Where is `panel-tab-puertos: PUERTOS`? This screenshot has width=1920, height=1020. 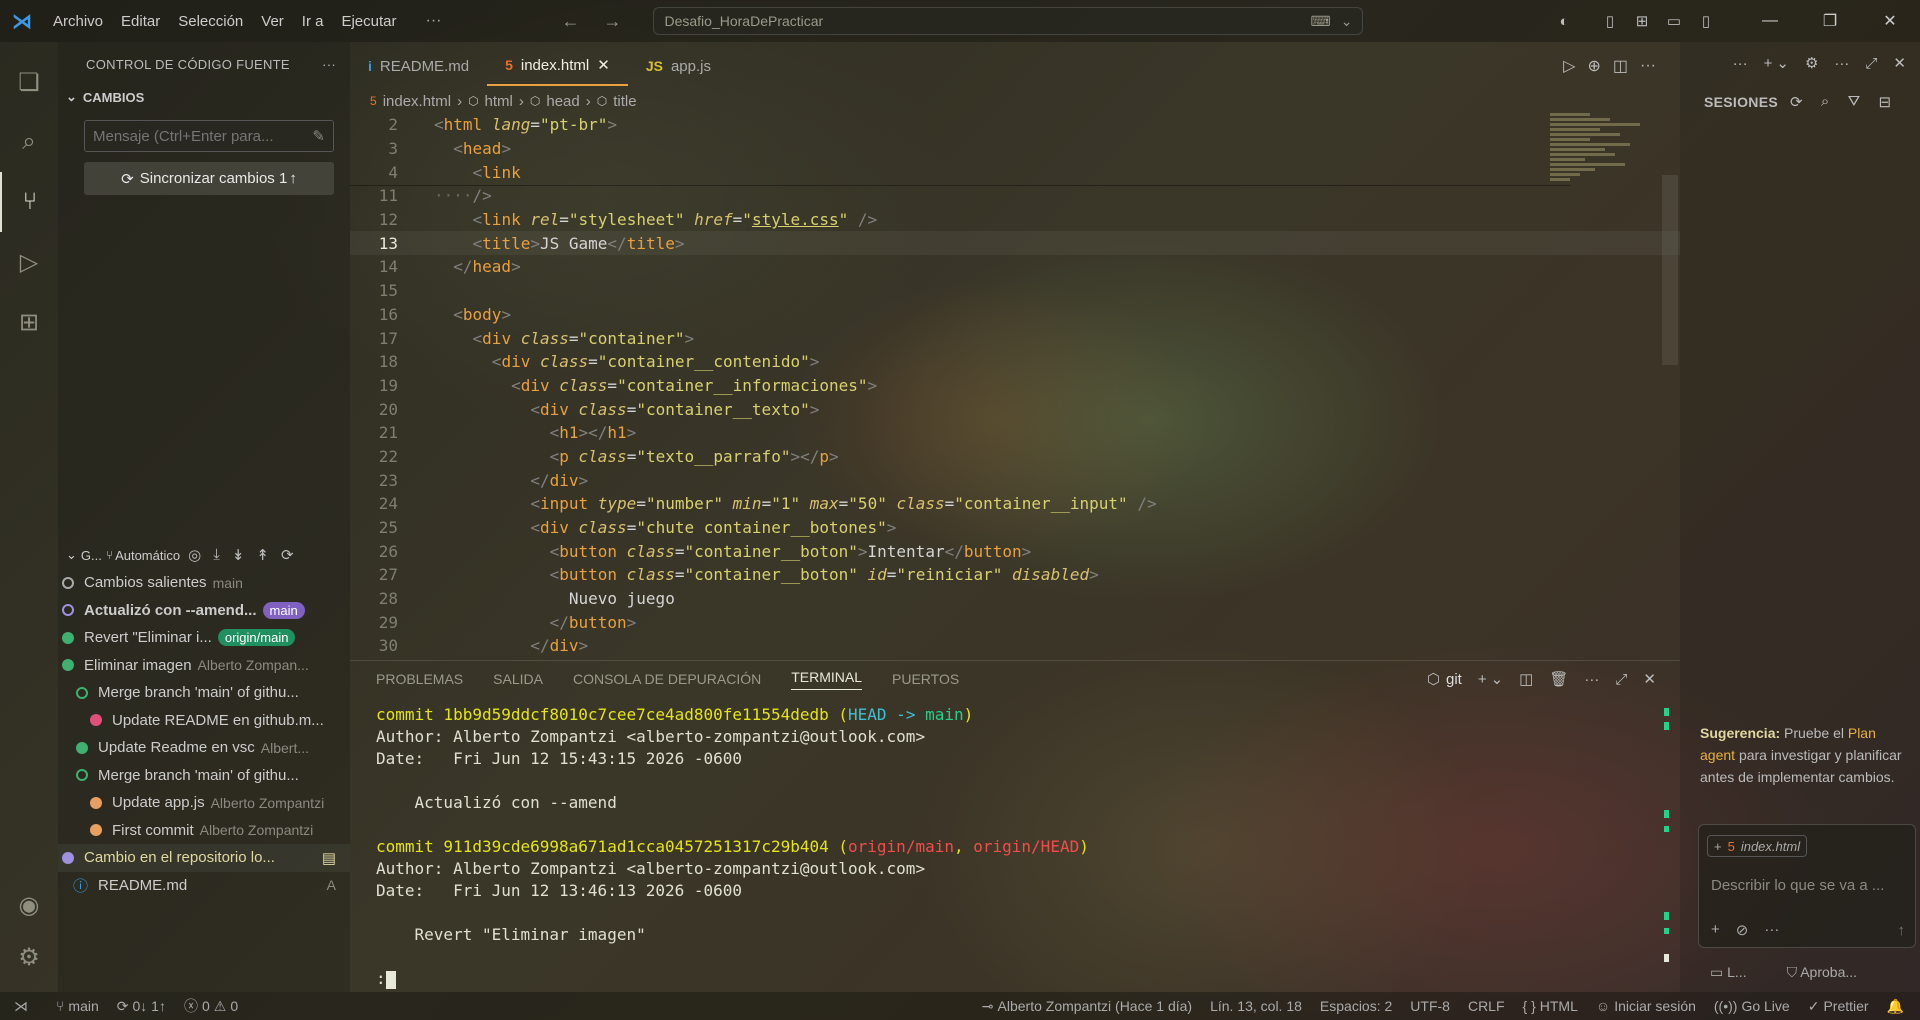
panel-tab-puertos: PUERTOS is located at coordinates (925, 679).